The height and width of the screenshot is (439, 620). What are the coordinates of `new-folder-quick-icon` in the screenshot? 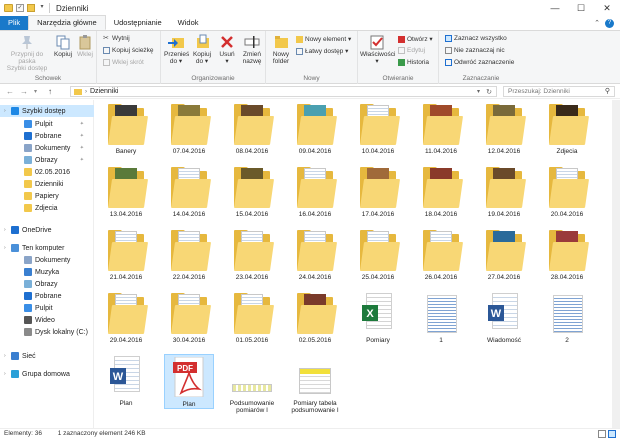 It's located at (31, 8).